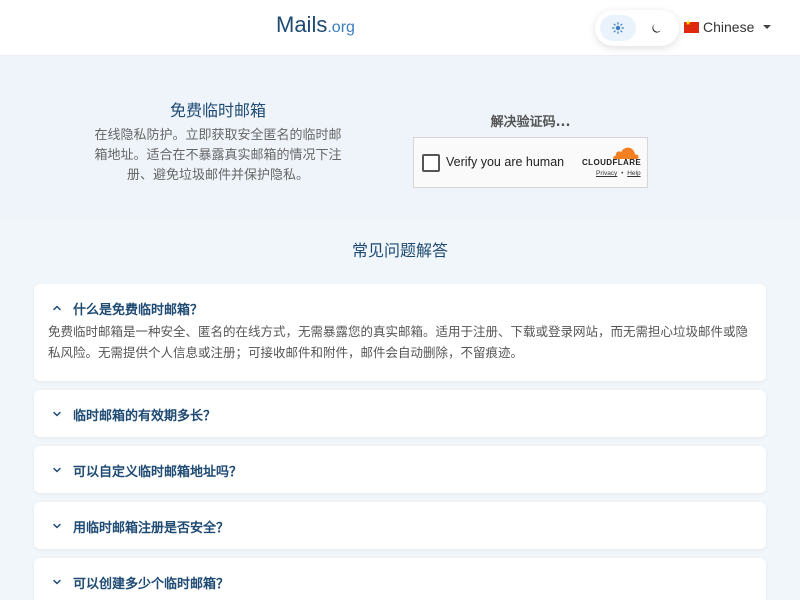 The image size is (800, 600). Describe the element at coordinates (633, 173) in the screenshot. I see `help-link: Help` at that location.